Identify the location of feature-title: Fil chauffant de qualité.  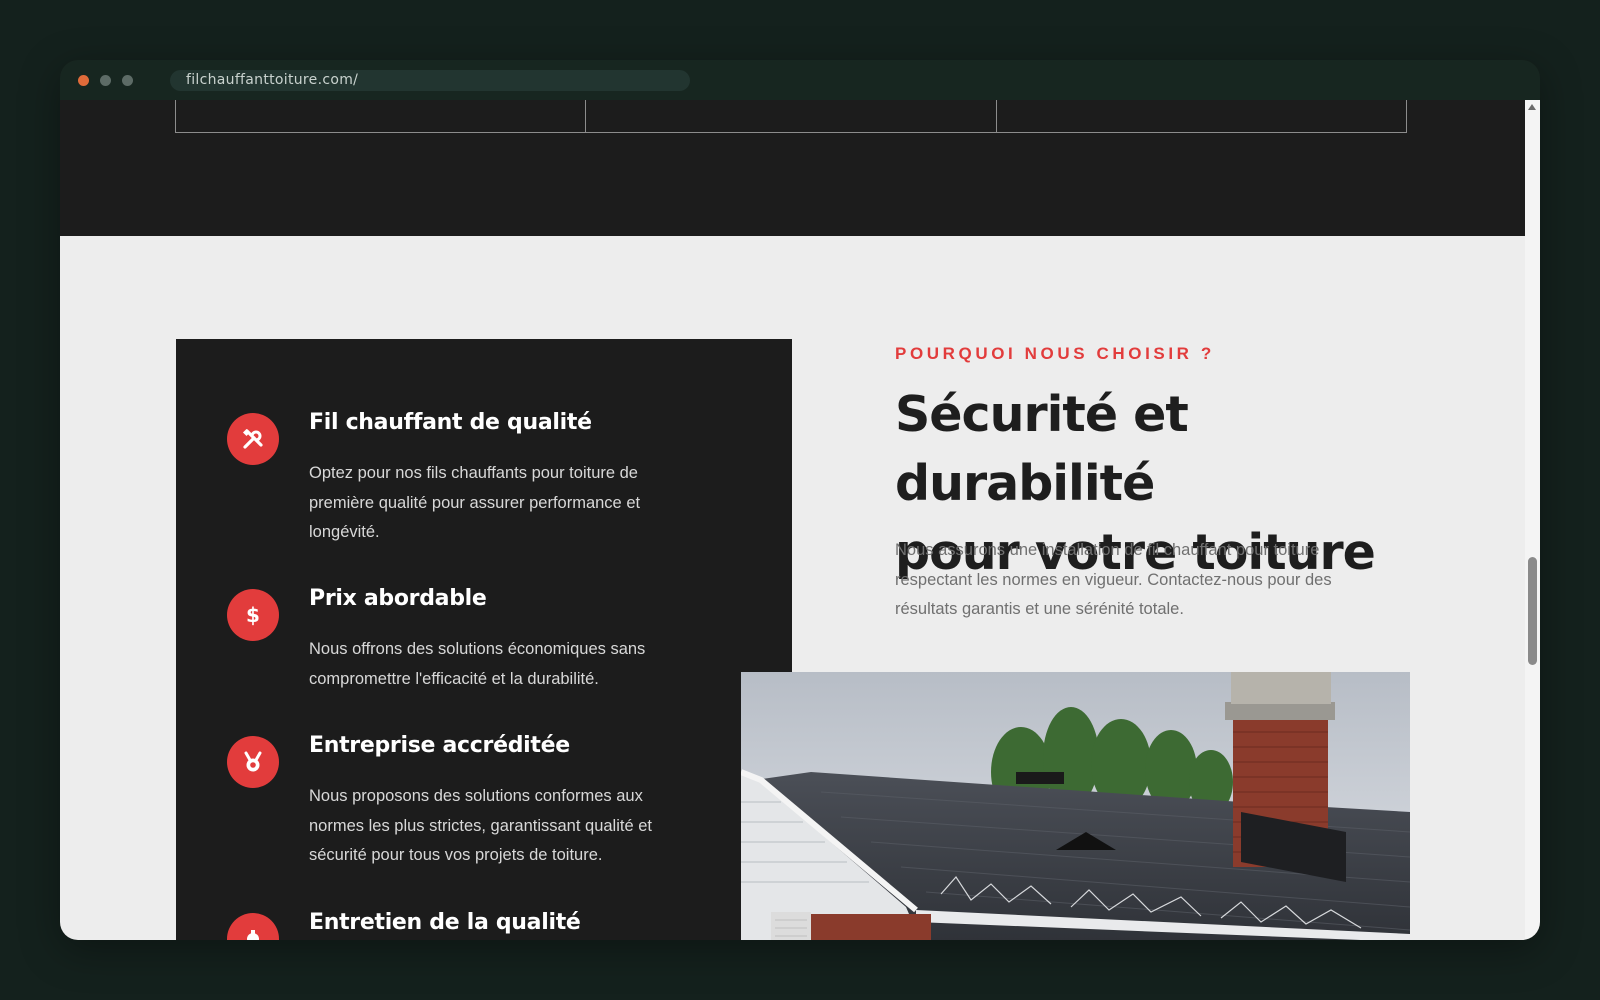
(450, 422).